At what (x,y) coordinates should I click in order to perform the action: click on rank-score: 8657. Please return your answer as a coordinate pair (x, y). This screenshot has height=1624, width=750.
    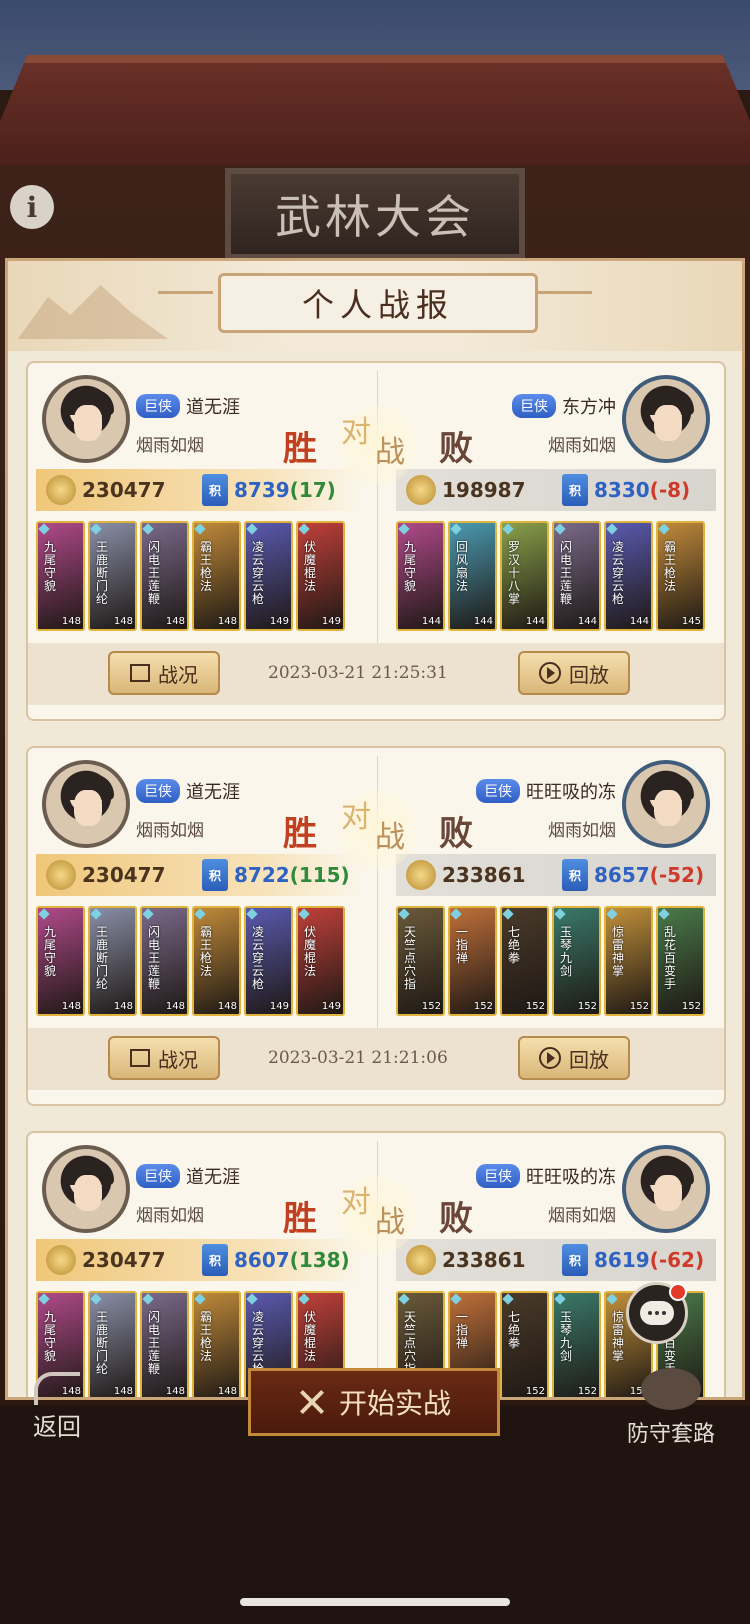
    Looking at the image, I should click on (622, 875).